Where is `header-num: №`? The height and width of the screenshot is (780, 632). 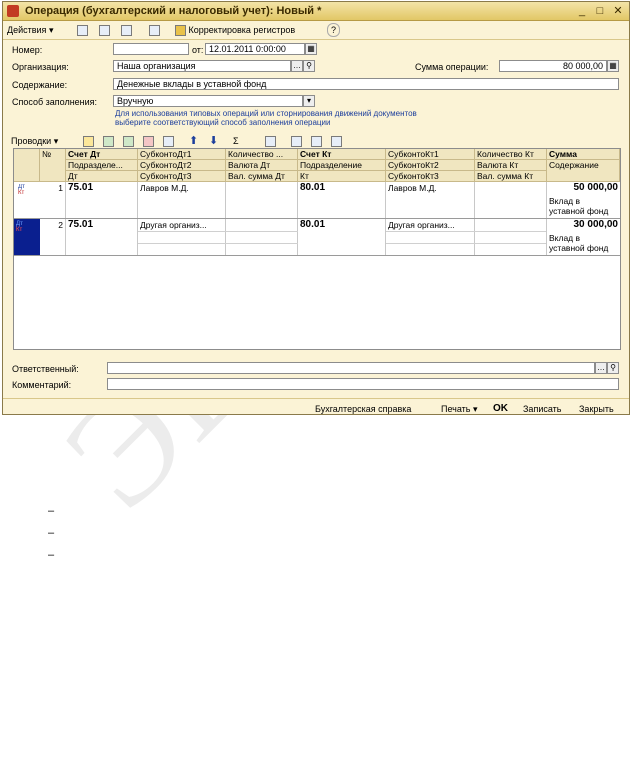 header-num: № is located at coordinates (53, 165).